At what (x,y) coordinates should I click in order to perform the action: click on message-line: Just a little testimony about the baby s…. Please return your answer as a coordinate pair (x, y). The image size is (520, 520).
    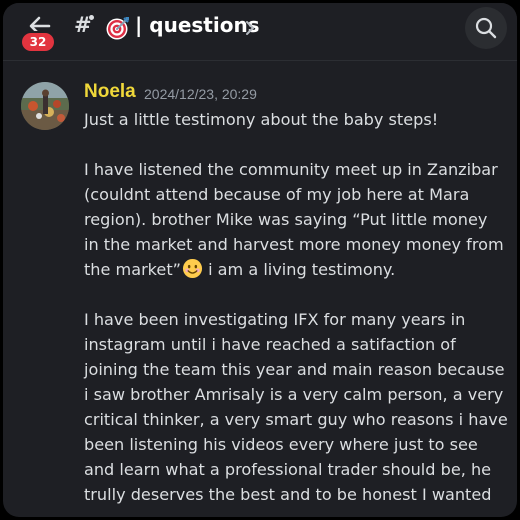
    Looking at the image, I should click on (261, 119).